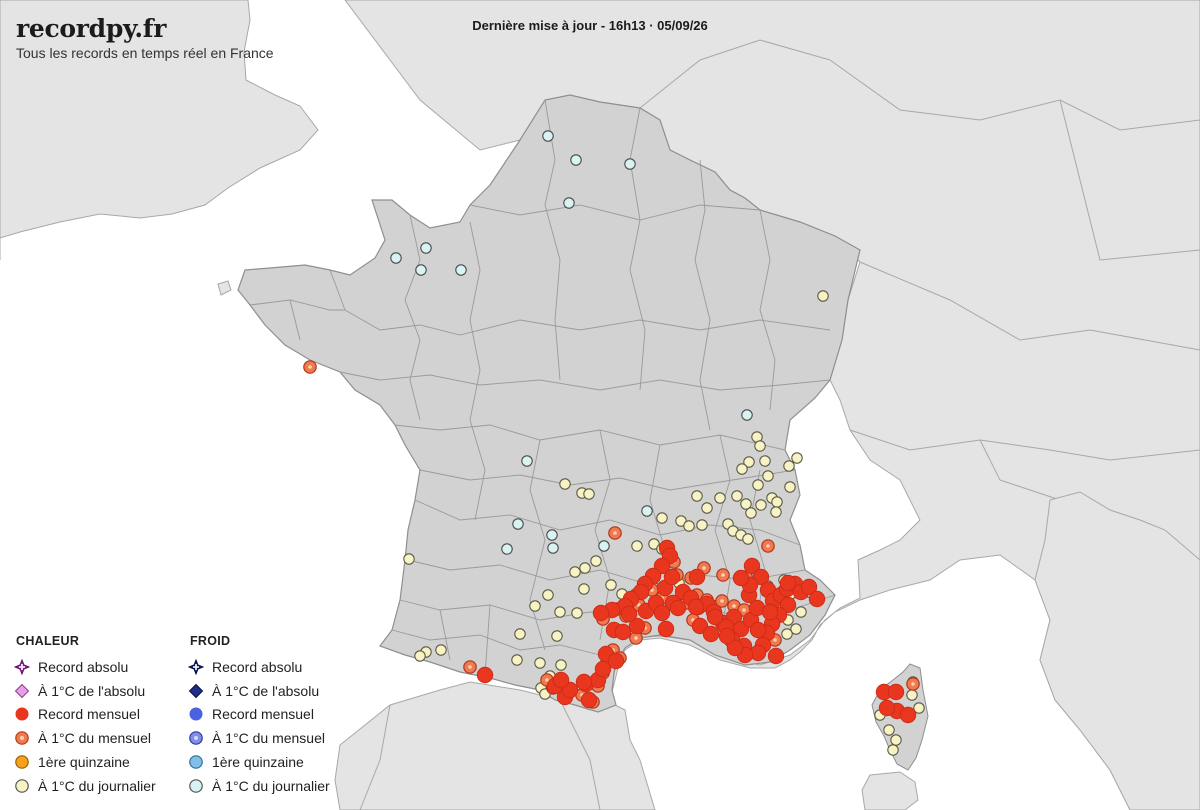 The height and width of the screenshot is (810, 1200). Describe the element at coordinates (85, 786) in the screenshot. I see `legend-heat-near-daily: À 1°C du journalier` at that location.